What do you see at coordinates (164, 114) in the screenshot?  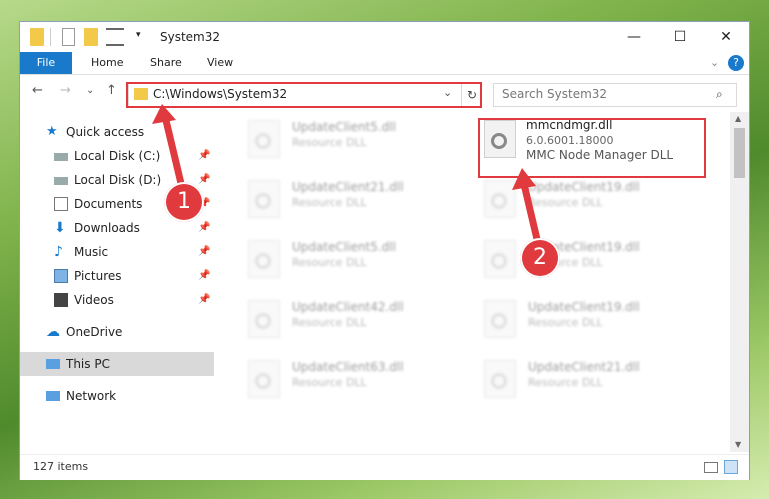 I see `arrow-1-head` at bounding box center [164, 114].